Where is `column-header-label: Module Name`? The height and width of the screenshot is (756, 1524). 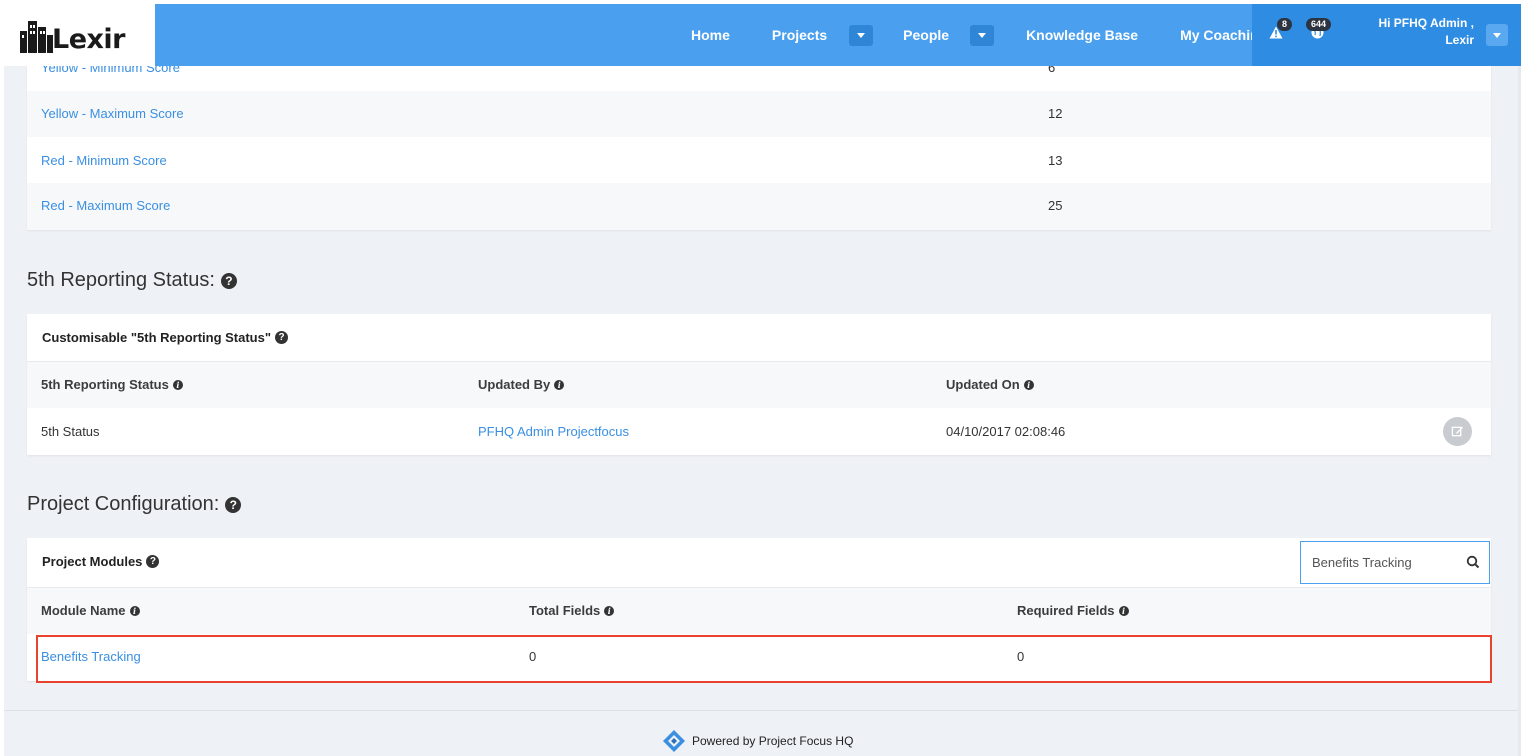 column-header-label: Module Name is located at coordinates (83, 610).